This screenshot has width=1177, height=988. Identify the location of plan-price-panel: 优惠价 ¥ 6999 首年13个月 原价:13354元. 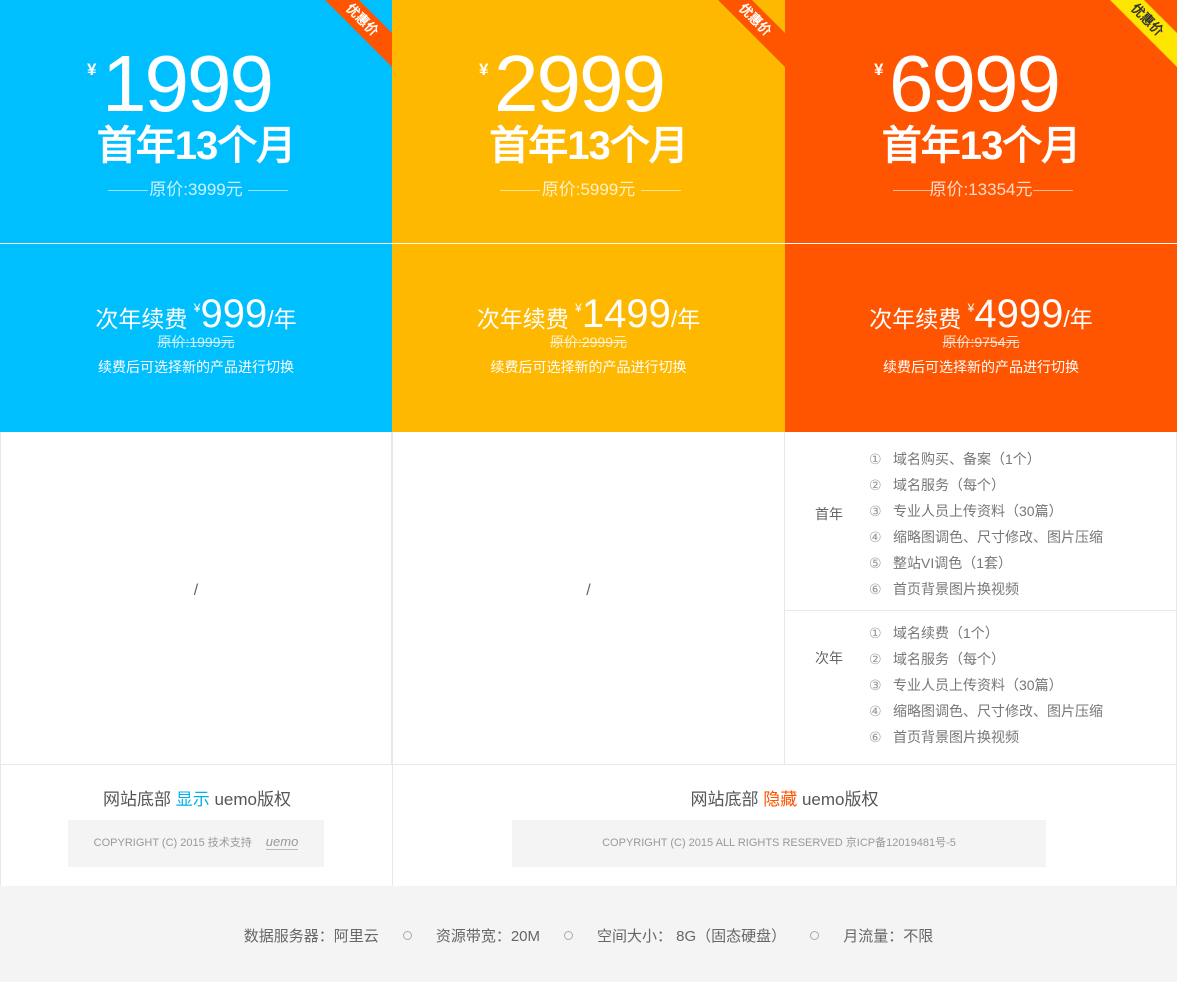
(981, 121).